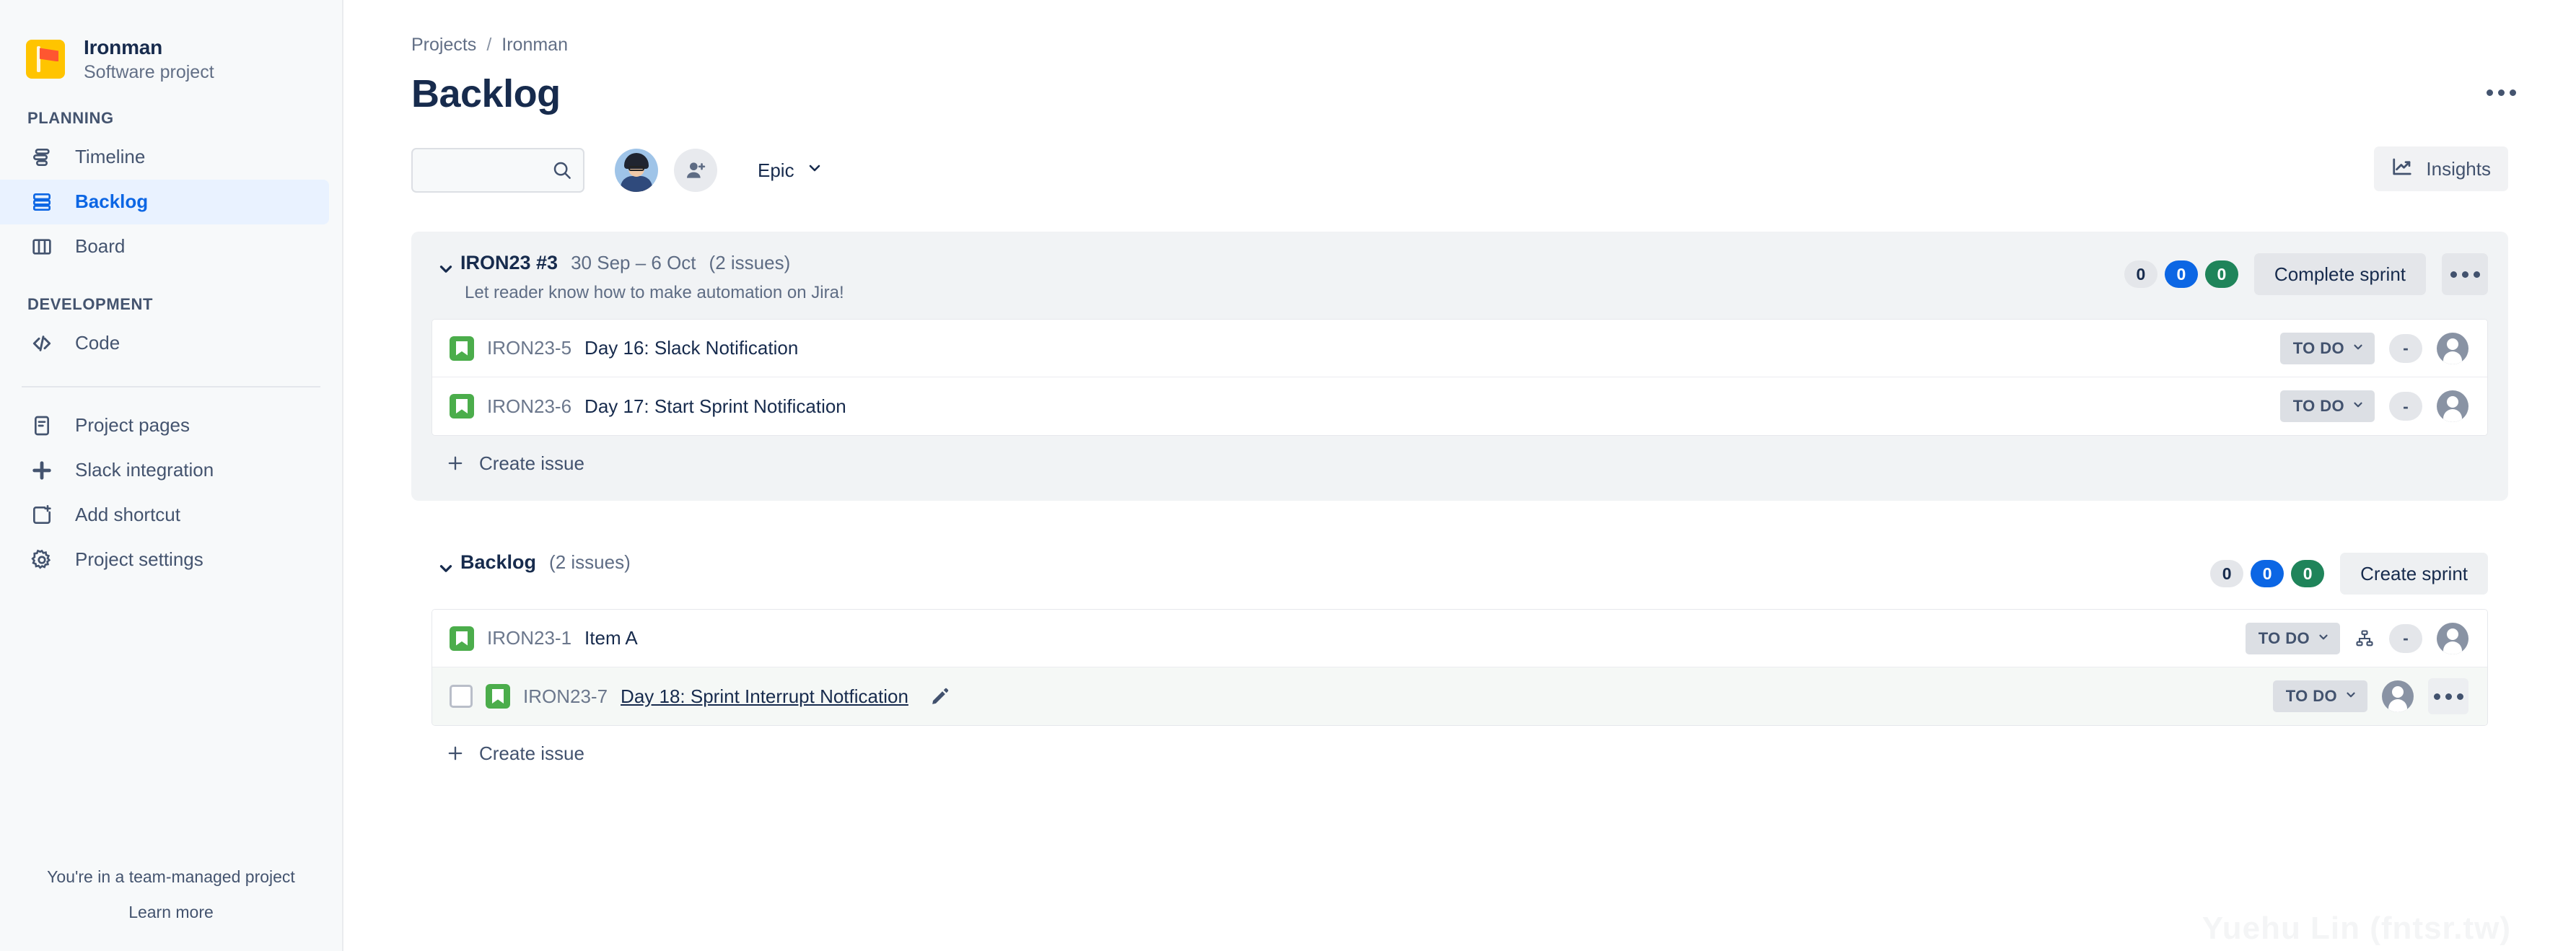 The height and width of the screenshot is (951, 2576). I want to click on page-more-button, so click(2501, 92).